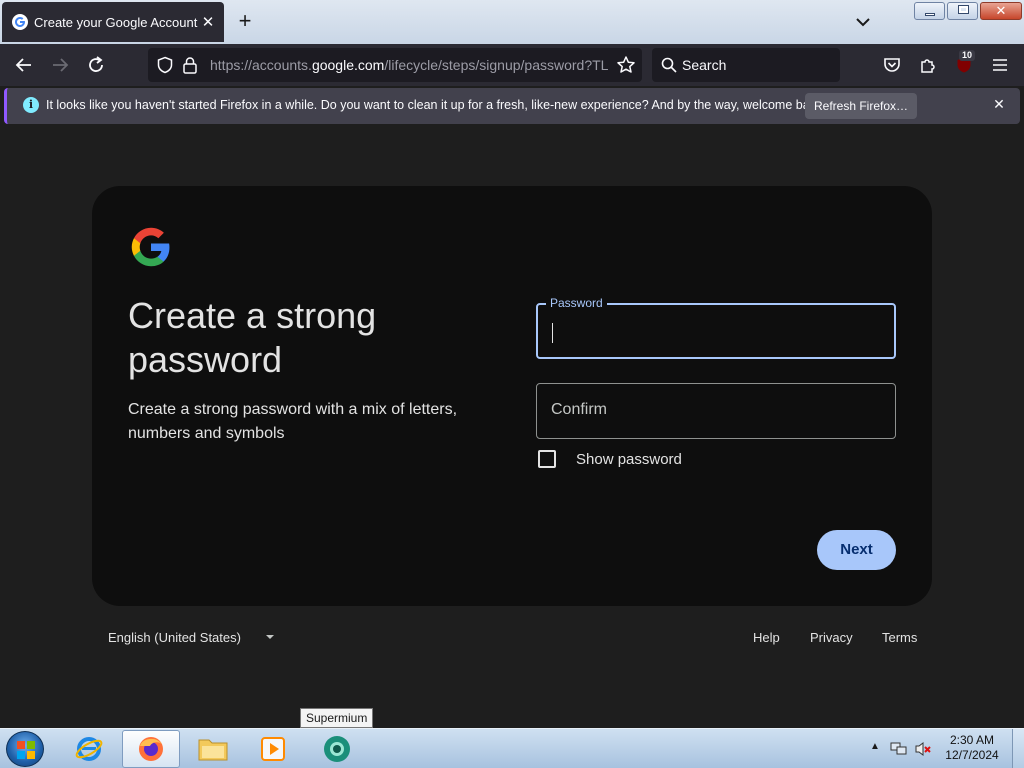  I want to click on forward-button, so click(60, 65).